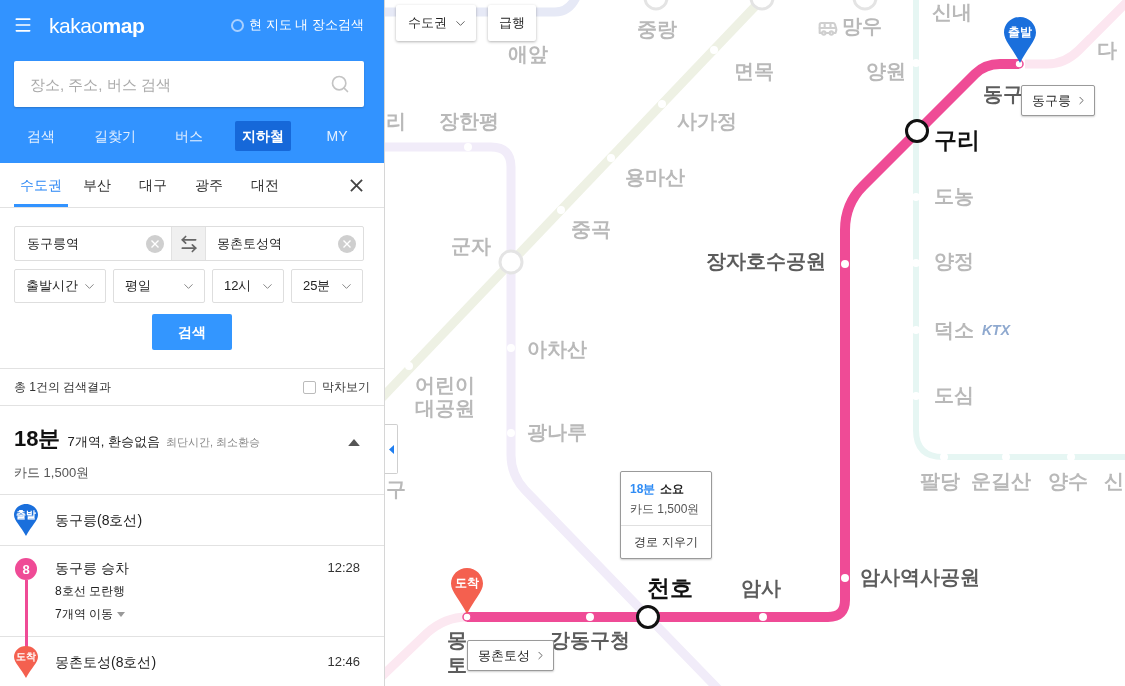  What do you see at coordinates (248, 286) in the screenshot?
I see `dropdown-select: 12시` at bounding box center [248, 286].